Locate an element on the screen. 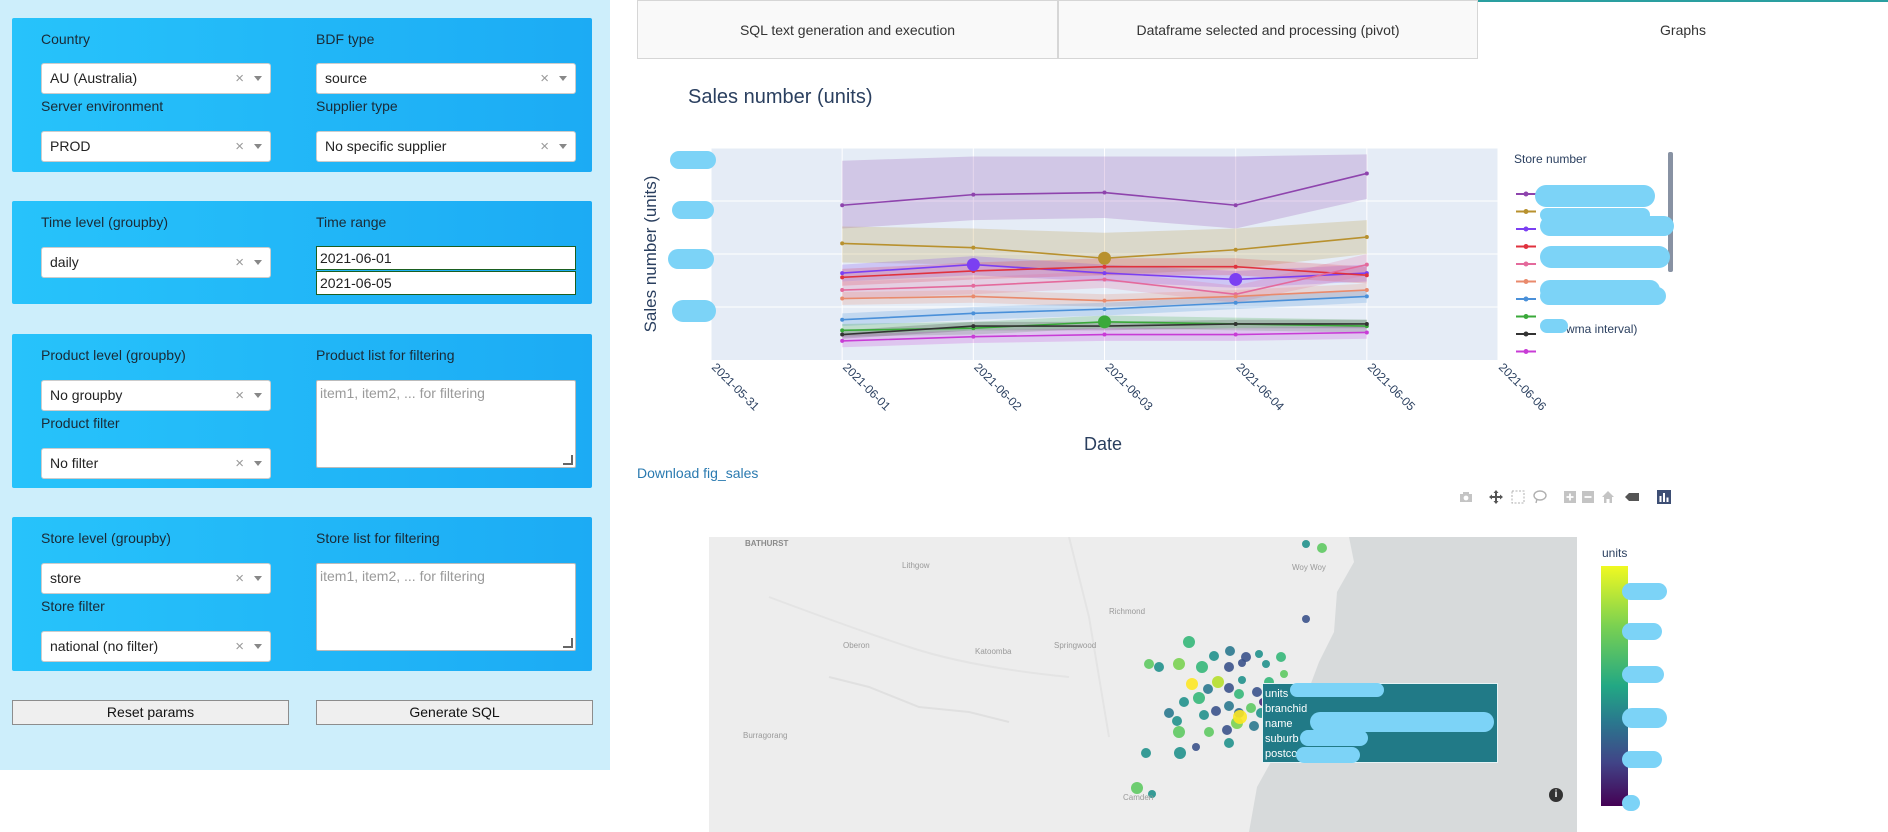 Image resolution: width=1888 pixels, height=832 pixels. supplier-type-select: No specific supplier × is located at coordinates (446, 146).